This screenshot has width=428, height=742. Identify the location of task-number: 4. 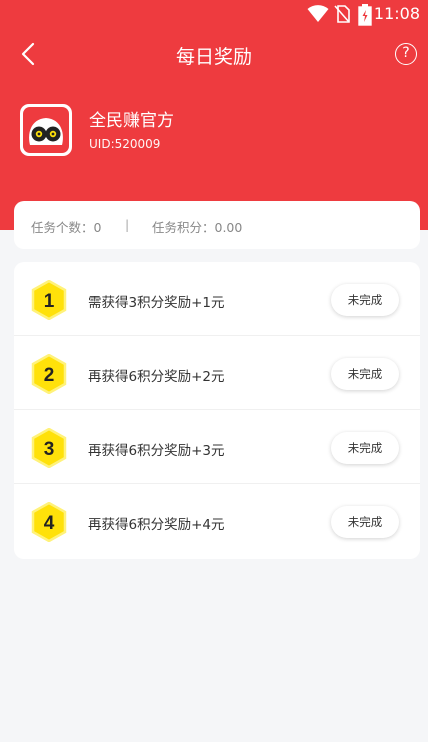
(49, 523).